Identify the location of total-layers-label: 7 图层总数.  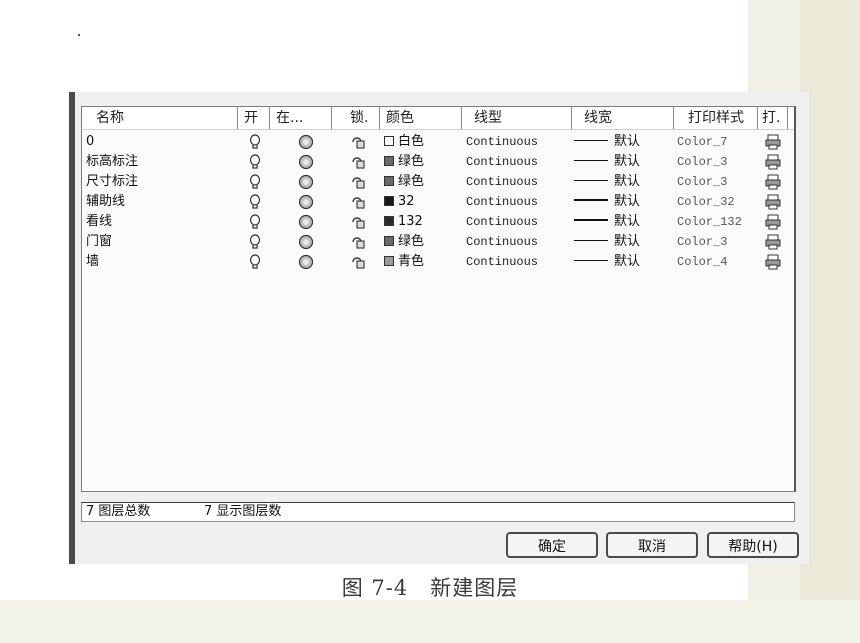
(118, 511).